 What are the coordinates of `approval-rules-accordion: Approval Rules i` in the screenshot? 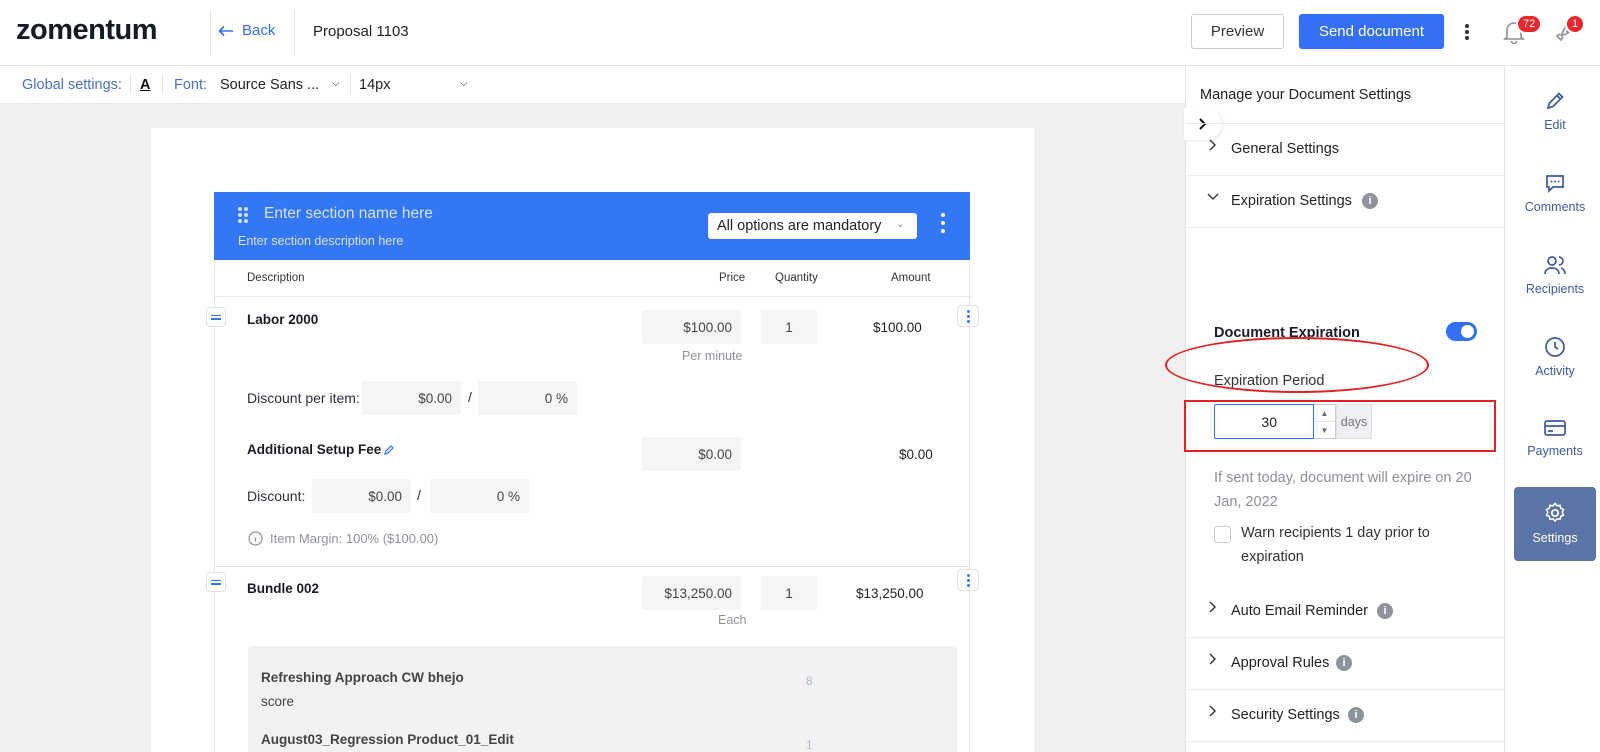 It's located at (1345, 664).